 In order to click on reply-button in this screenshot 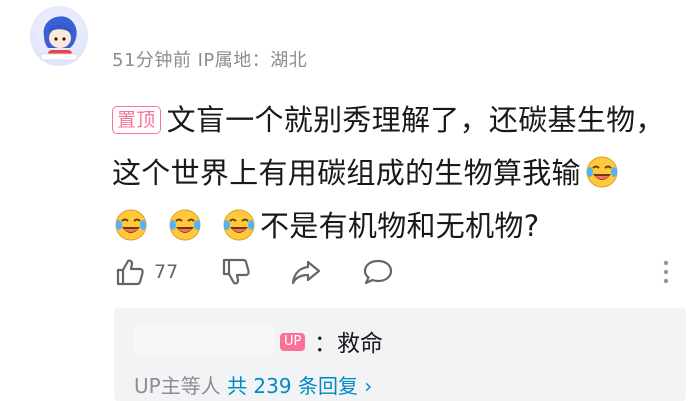, I will do `click(378, 272)`.